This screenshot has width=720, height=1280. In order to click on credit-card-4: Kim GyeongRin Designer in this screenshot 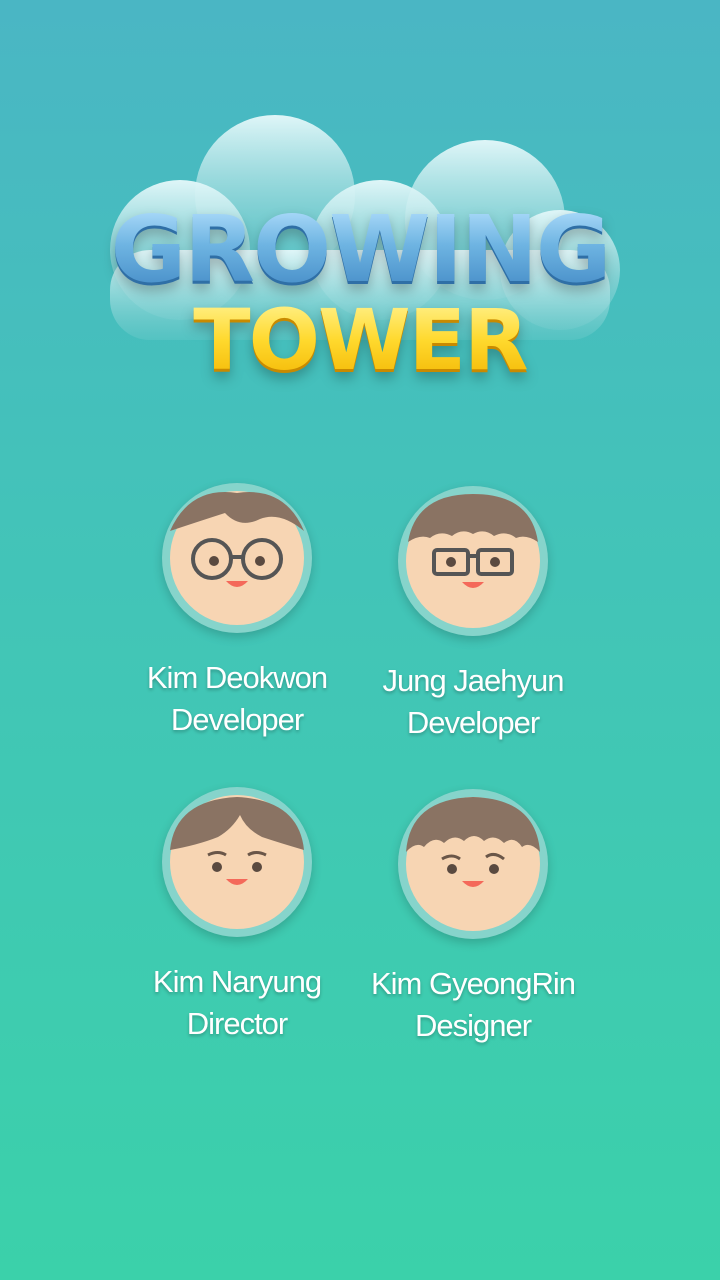, I will do `click(473, 918)`.